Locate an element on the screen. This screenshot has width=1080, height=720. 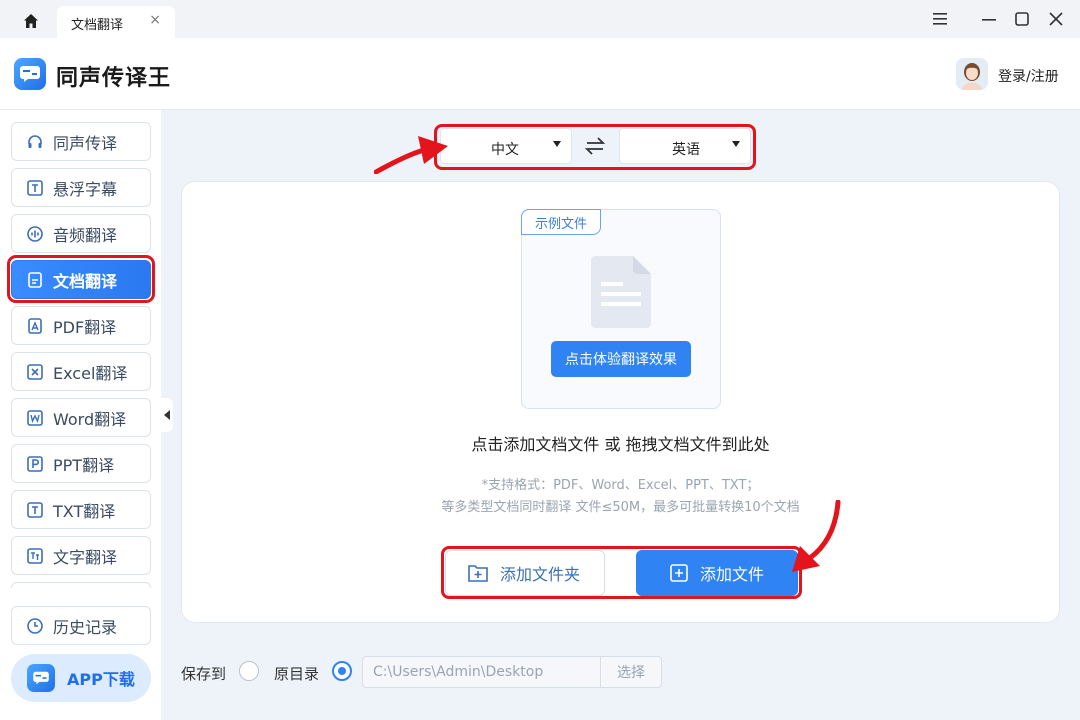
excel-icon is located at coordinates (35, 372).